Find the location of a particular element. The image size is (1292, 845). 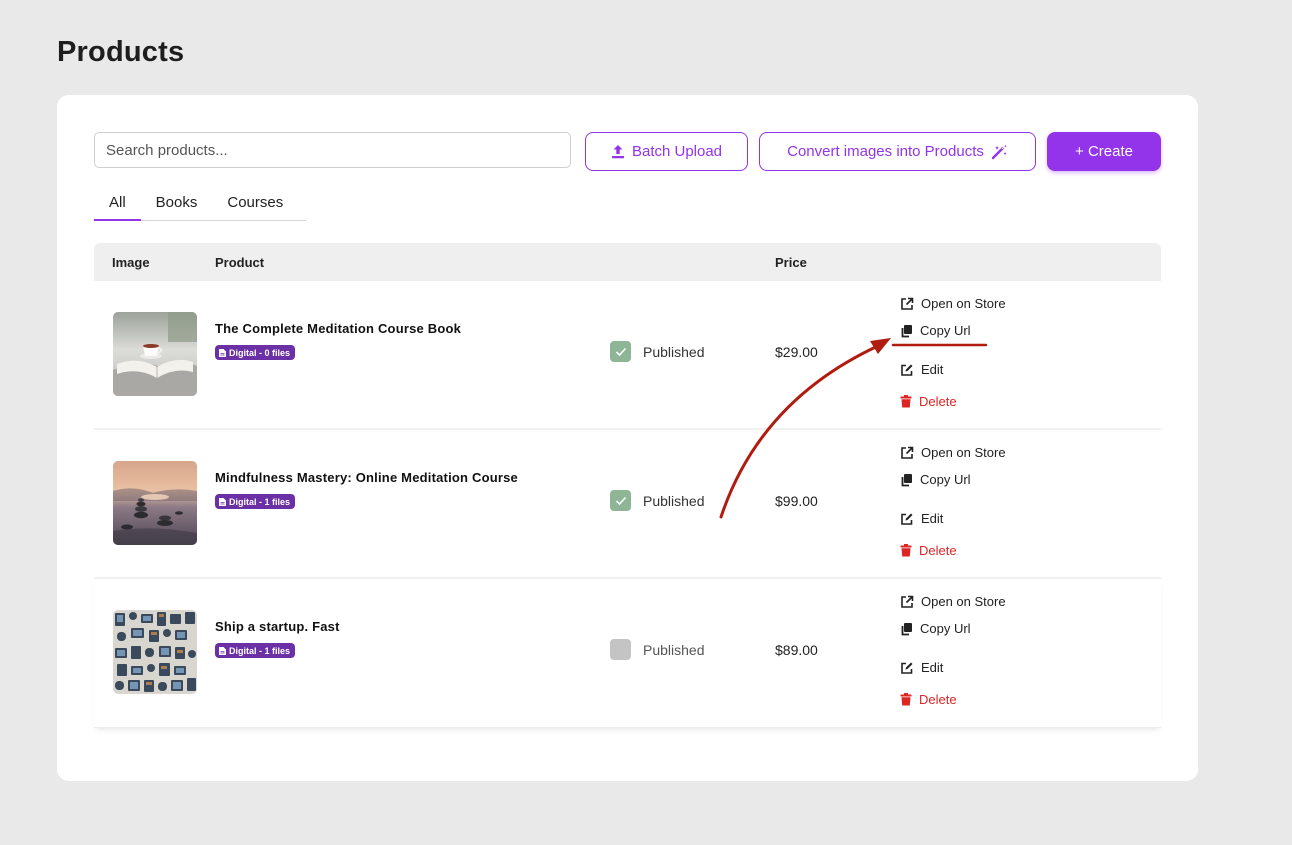

magic-wand-icon is located at coordinates (999, 151).